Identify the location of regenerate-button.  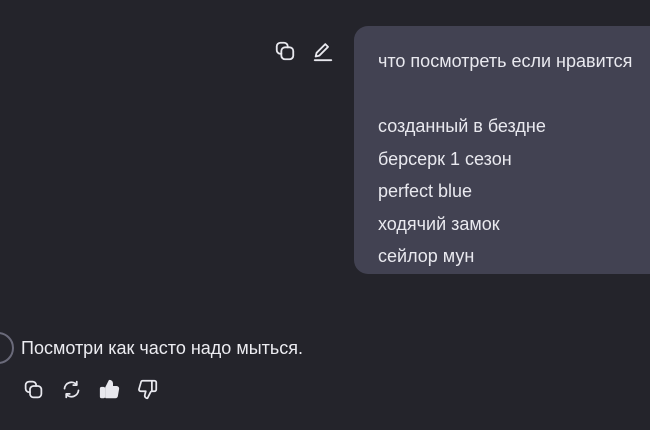
(71, 389).